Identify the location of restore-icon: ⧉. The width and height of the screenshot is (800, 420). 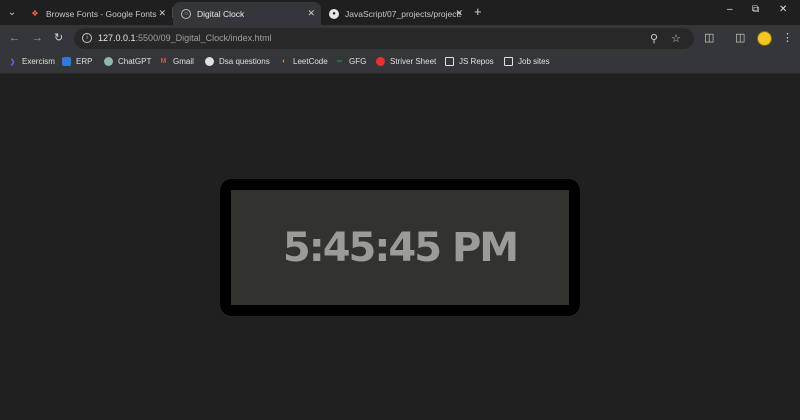
(755, 9).